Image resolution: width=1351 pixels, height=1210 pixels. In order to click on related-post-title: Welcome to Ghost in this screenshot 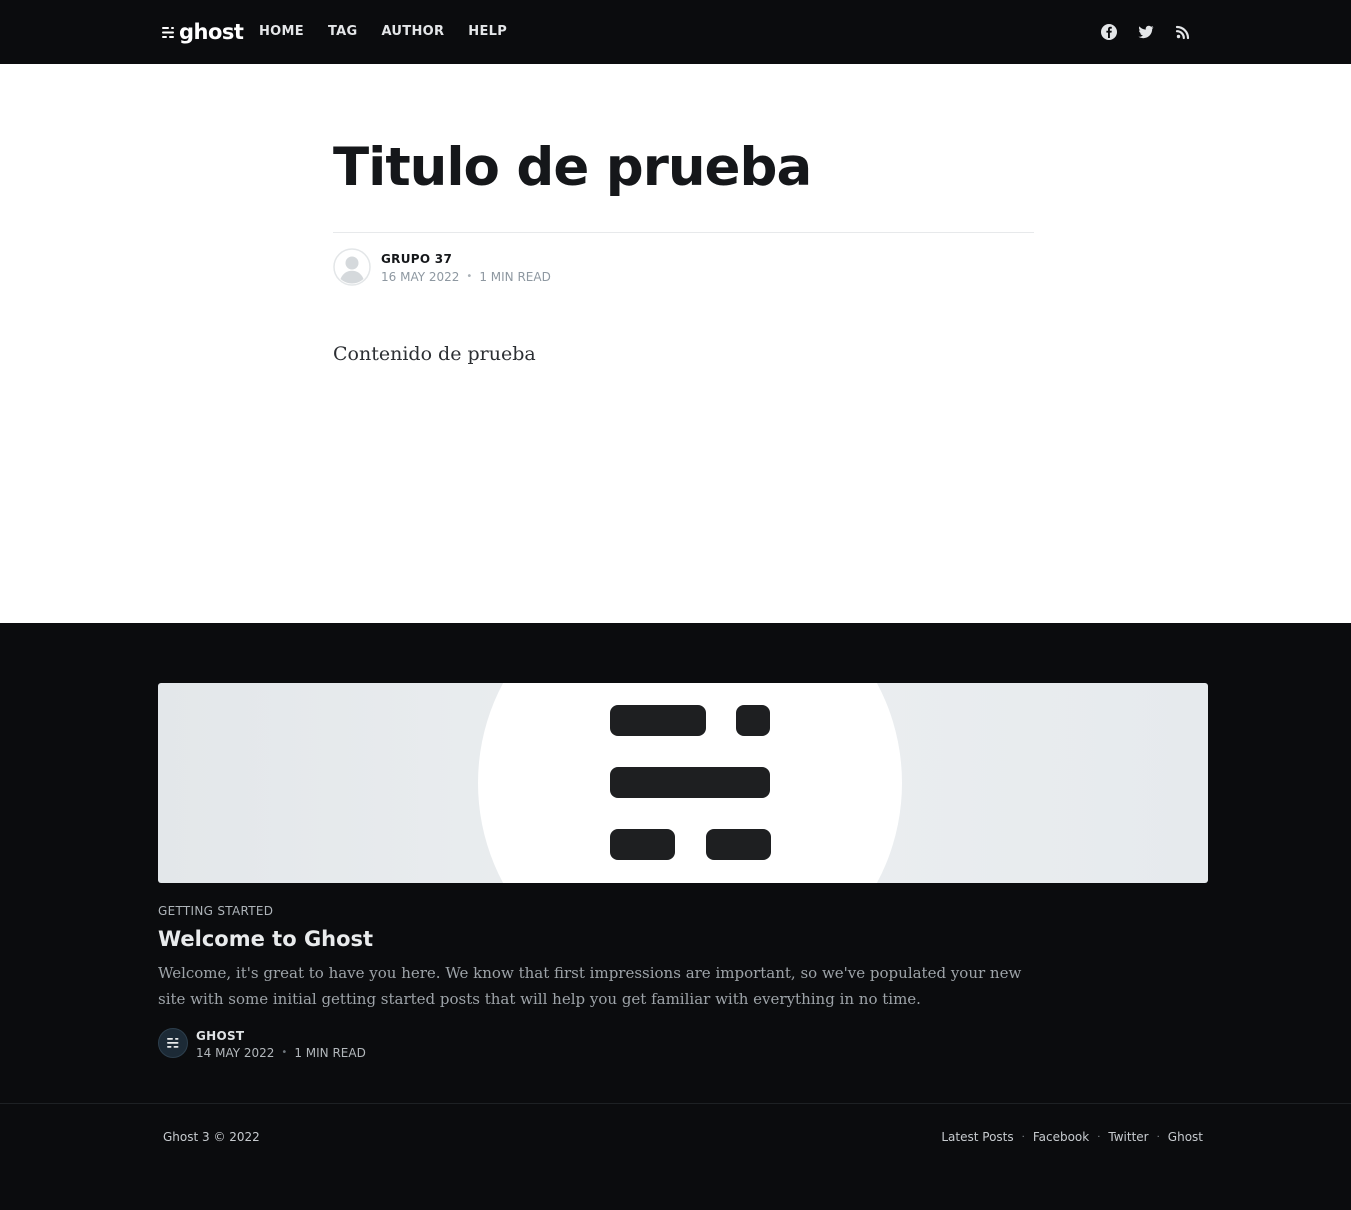, I will do `click(265, 939)`.